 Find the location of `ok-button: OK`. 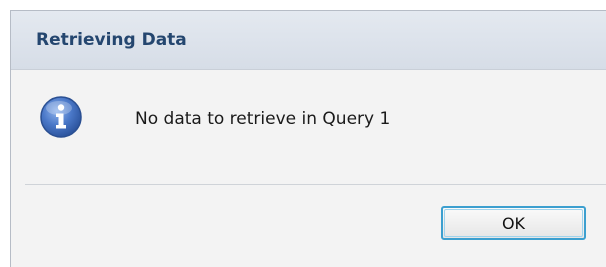

ok-button: OK is located at coordinates (513, 223).